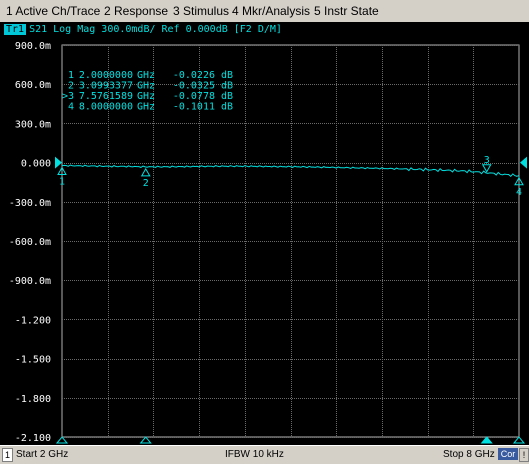 The height and width of the screenshot is (464, 529). What do you see at coordinates (469, 454) in the screenshot?
I see `status-stop: Stop 8 GHz` at bounding box center [469, 454].